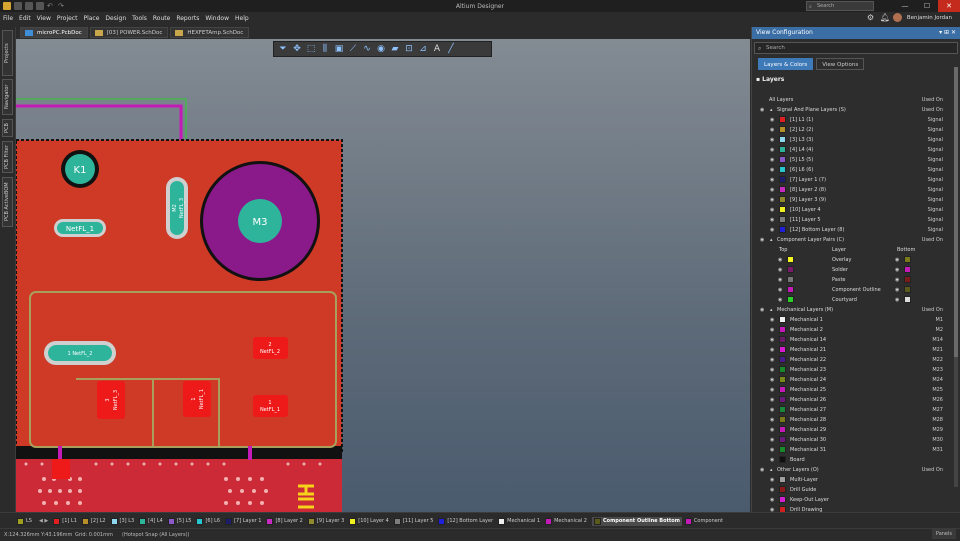  I want to click on layer-tab: [11] Layer 5, so click(414, 521).